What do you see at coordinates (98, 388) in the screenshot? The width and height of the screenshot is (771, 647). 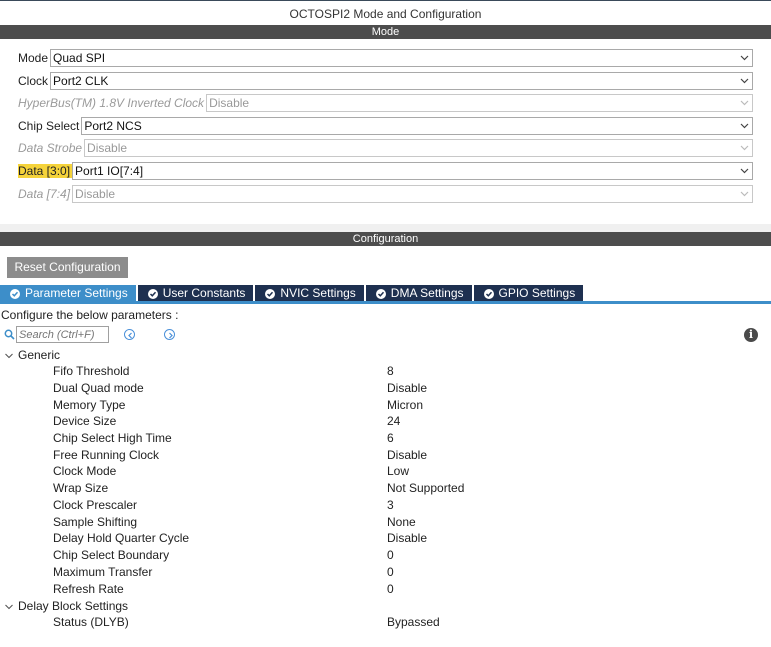 I see `param-name: Dual Quad mode` at bounding box center [98, 388].